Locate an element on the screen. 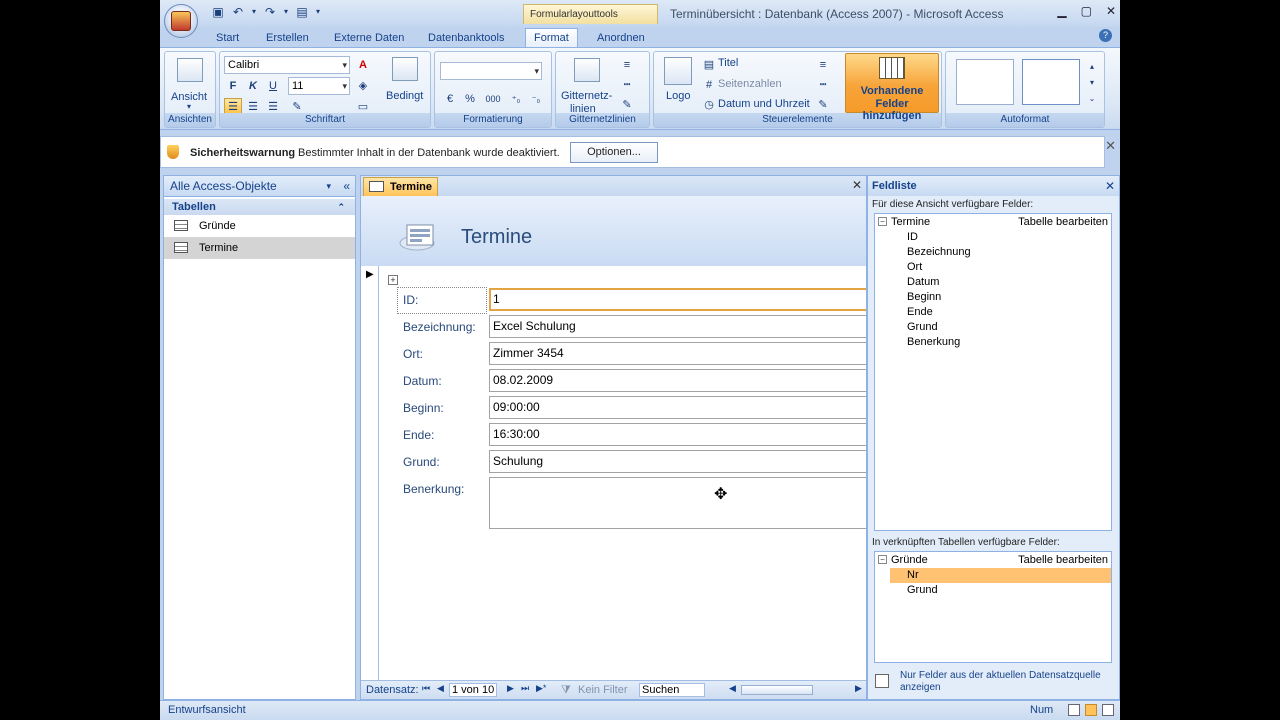  nav-item-gruende: Gründe is located at coordinates (259, 226).